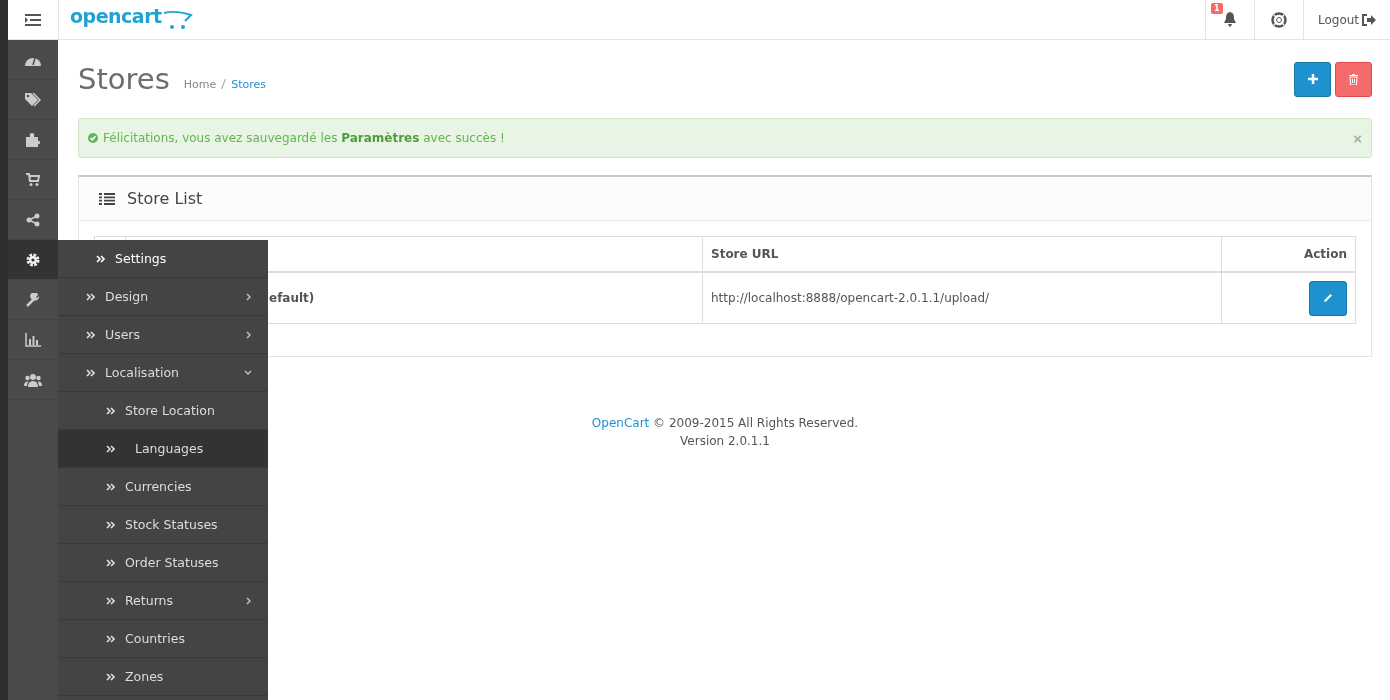  I want to click on edit-button, so click(1328, 298).